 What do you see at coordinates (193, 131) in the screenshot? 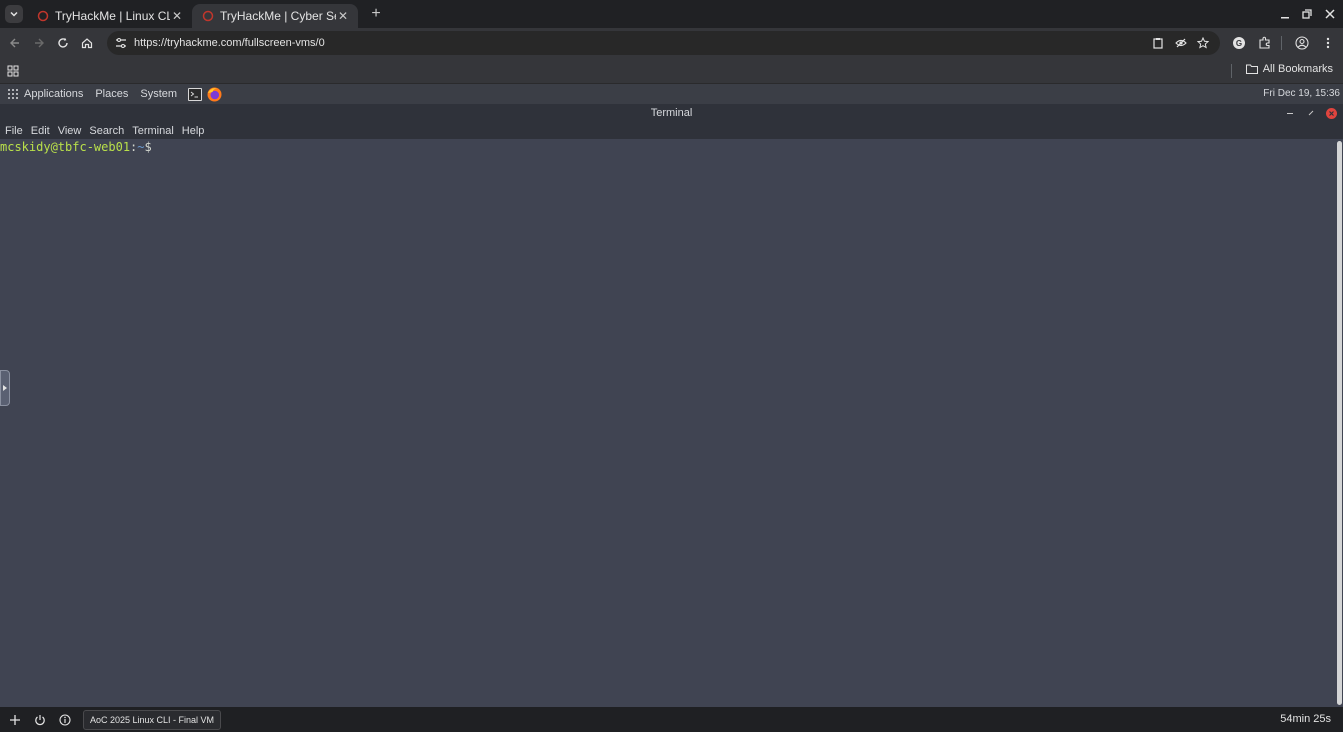
I see `terminal-menu-help: Help` at bounding box center [193, 131].